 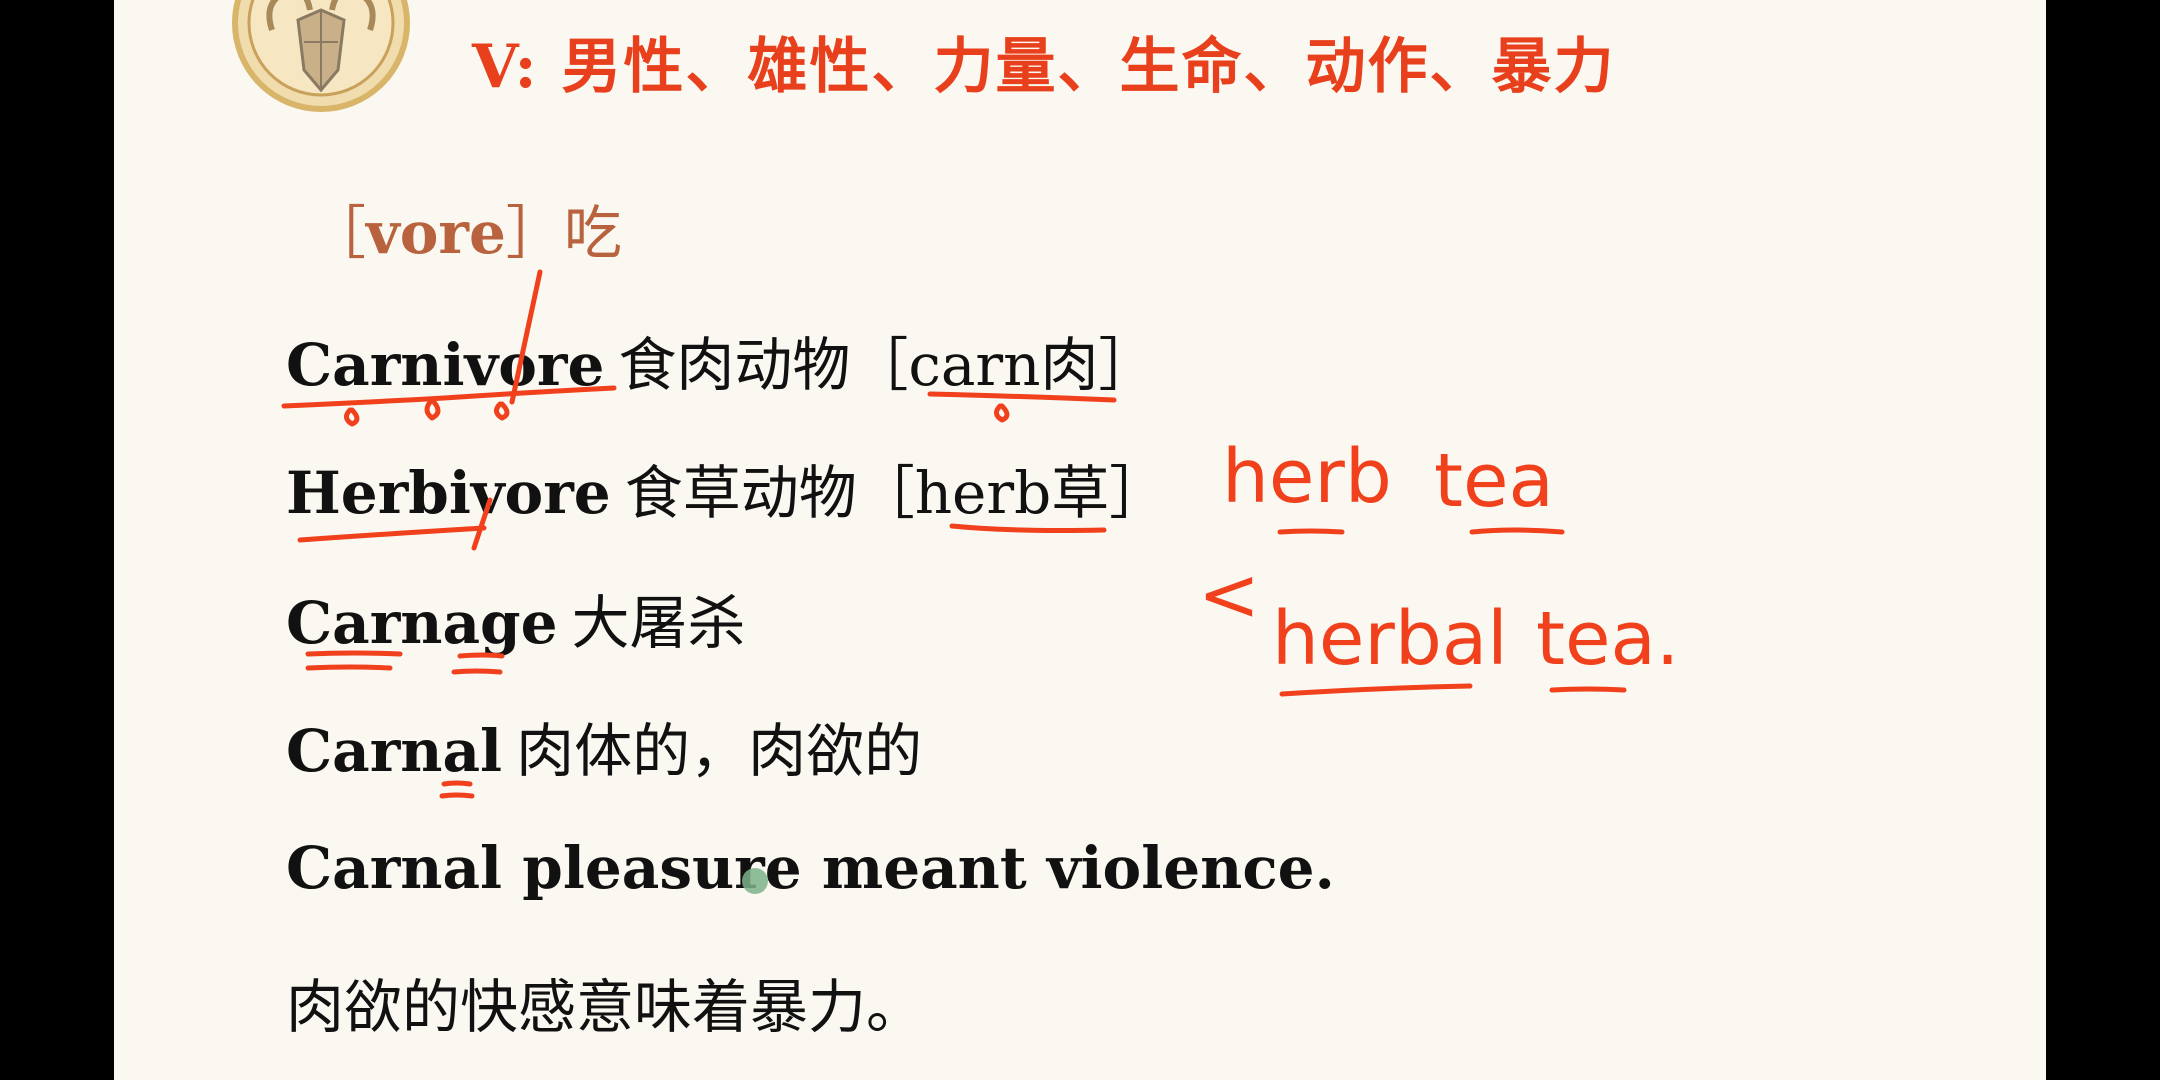 What do you see at coordinates (1390, 639) in the screenshot?
I see `note-herbal: herbal` at bounding box center [1390, 639].